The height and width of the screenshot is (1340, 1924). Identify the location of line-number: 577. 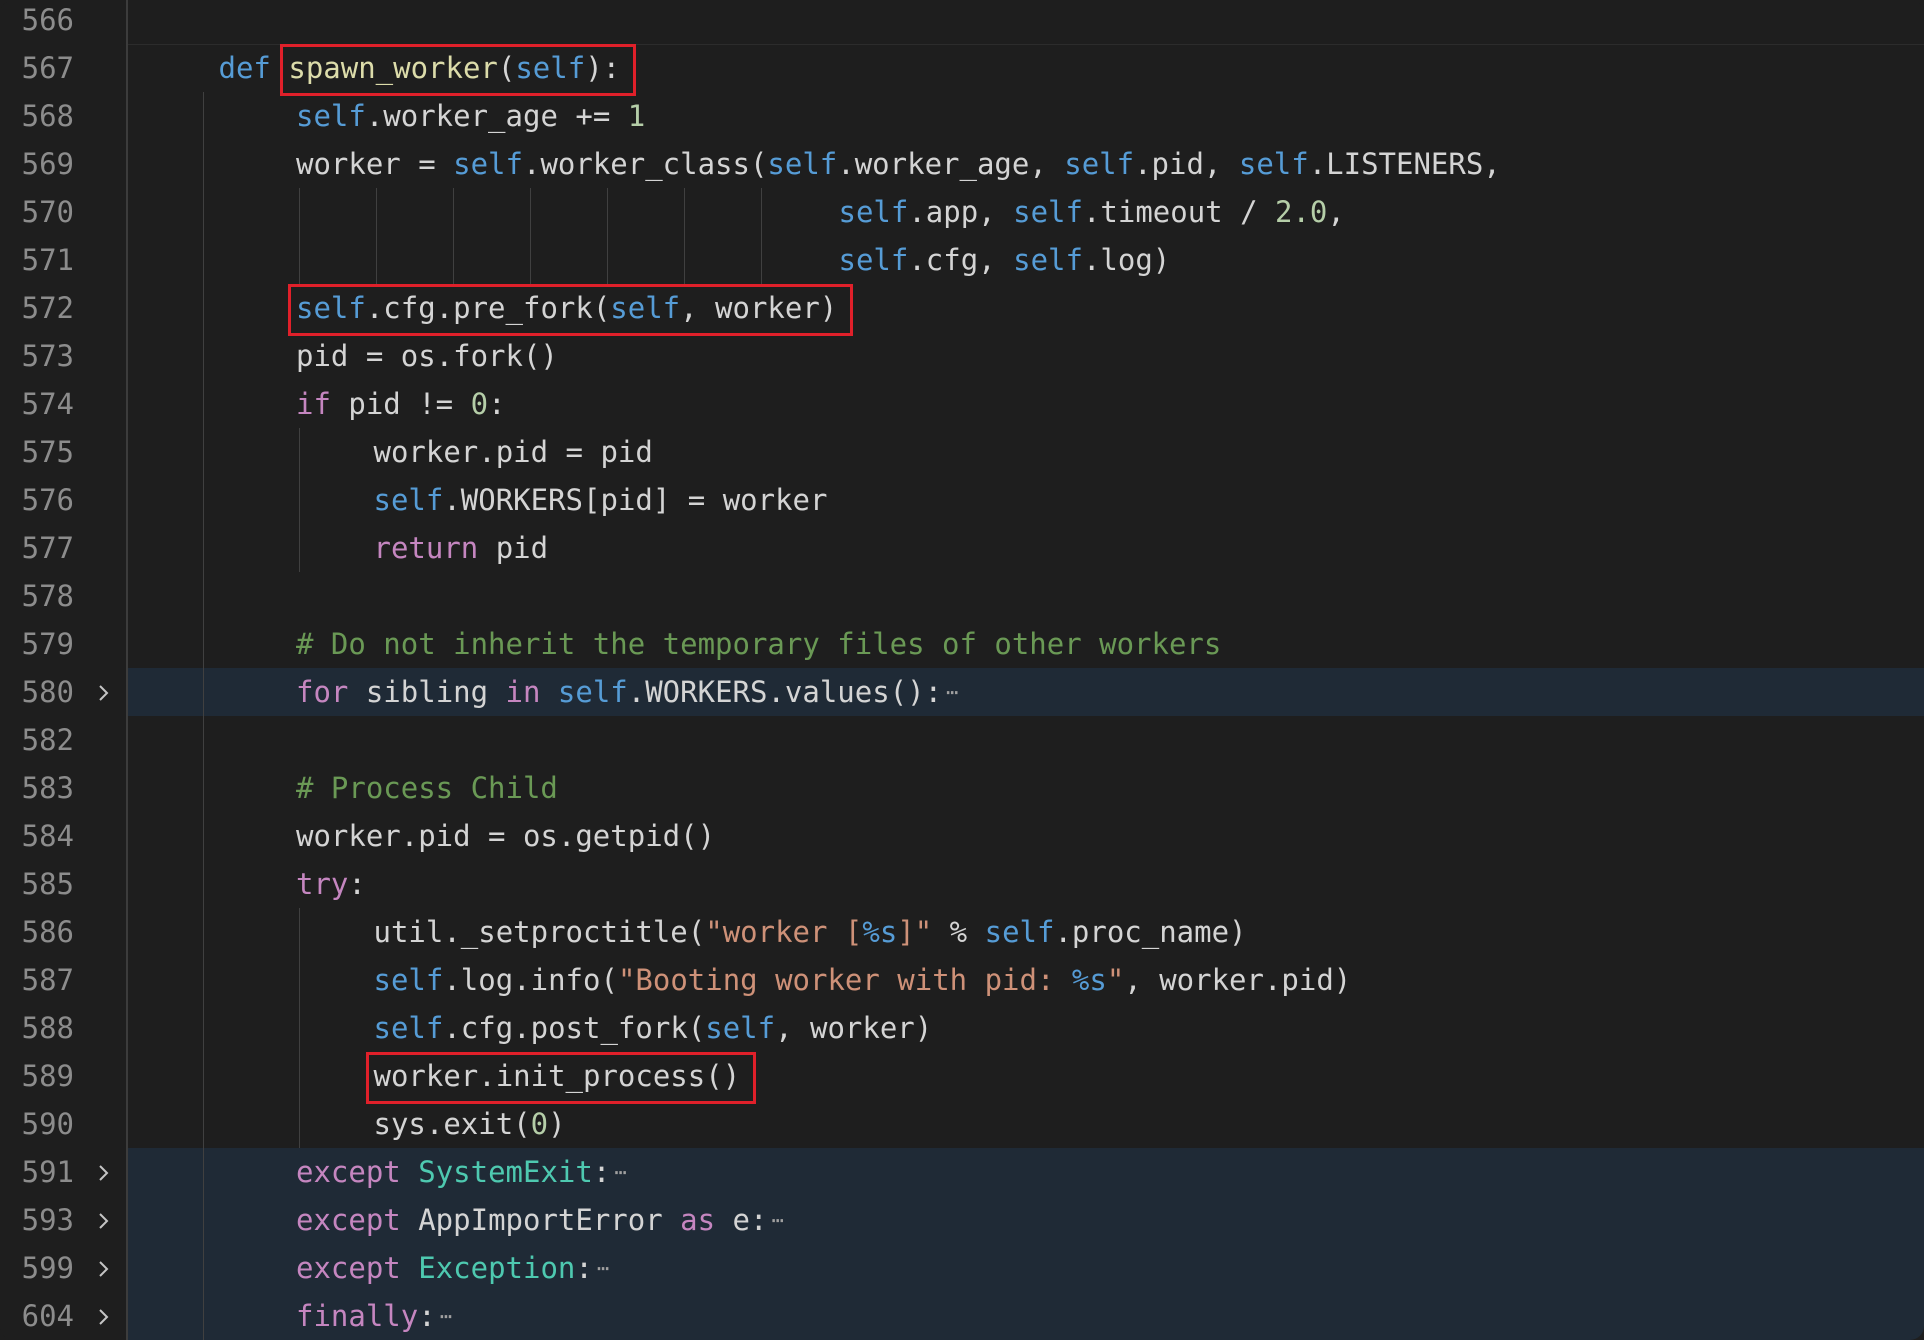
(47, 548).